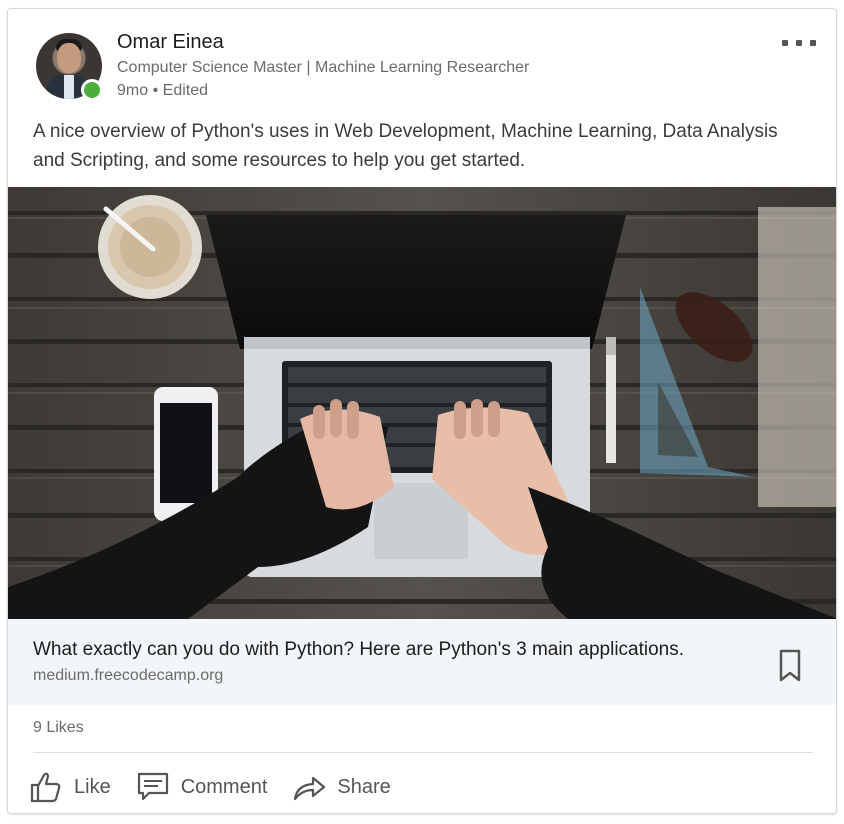 This screenshot has width=844, height=824. Describe the element at coordinates (423, 752) in the screenshot. I see `actions-divider` at that location.